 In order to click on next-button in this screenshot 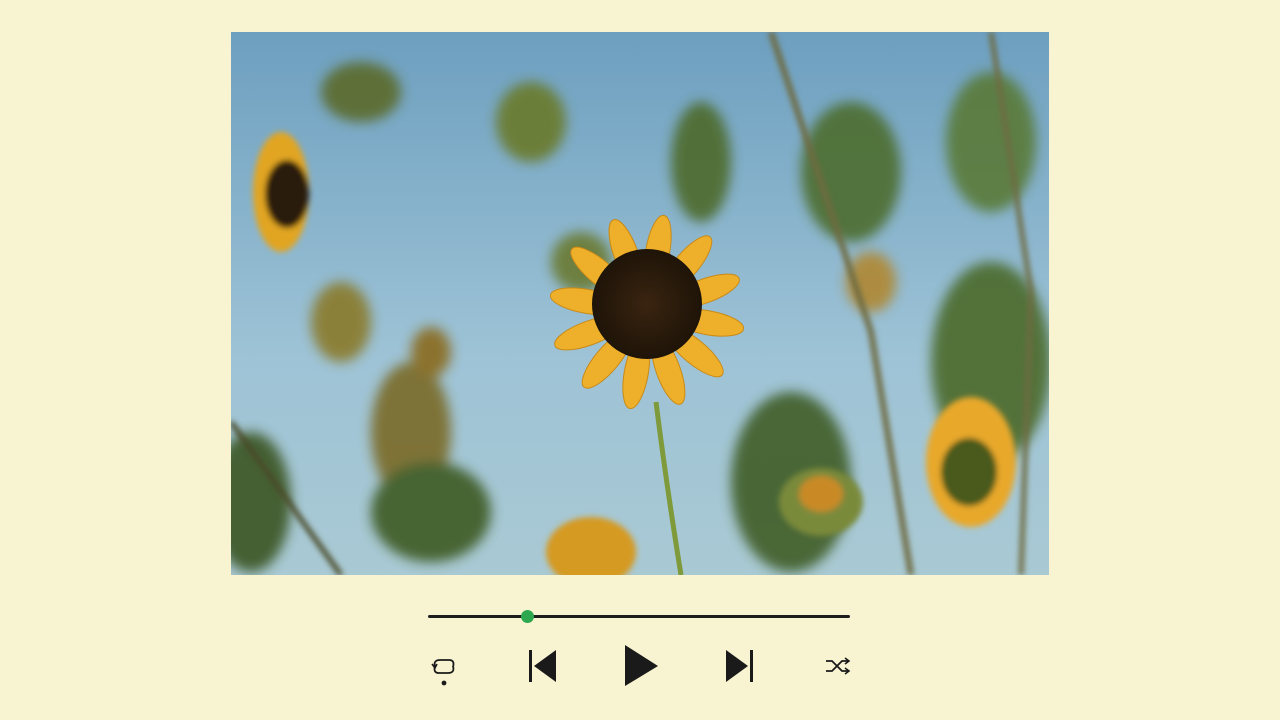, I will do `click(740, 666)`.